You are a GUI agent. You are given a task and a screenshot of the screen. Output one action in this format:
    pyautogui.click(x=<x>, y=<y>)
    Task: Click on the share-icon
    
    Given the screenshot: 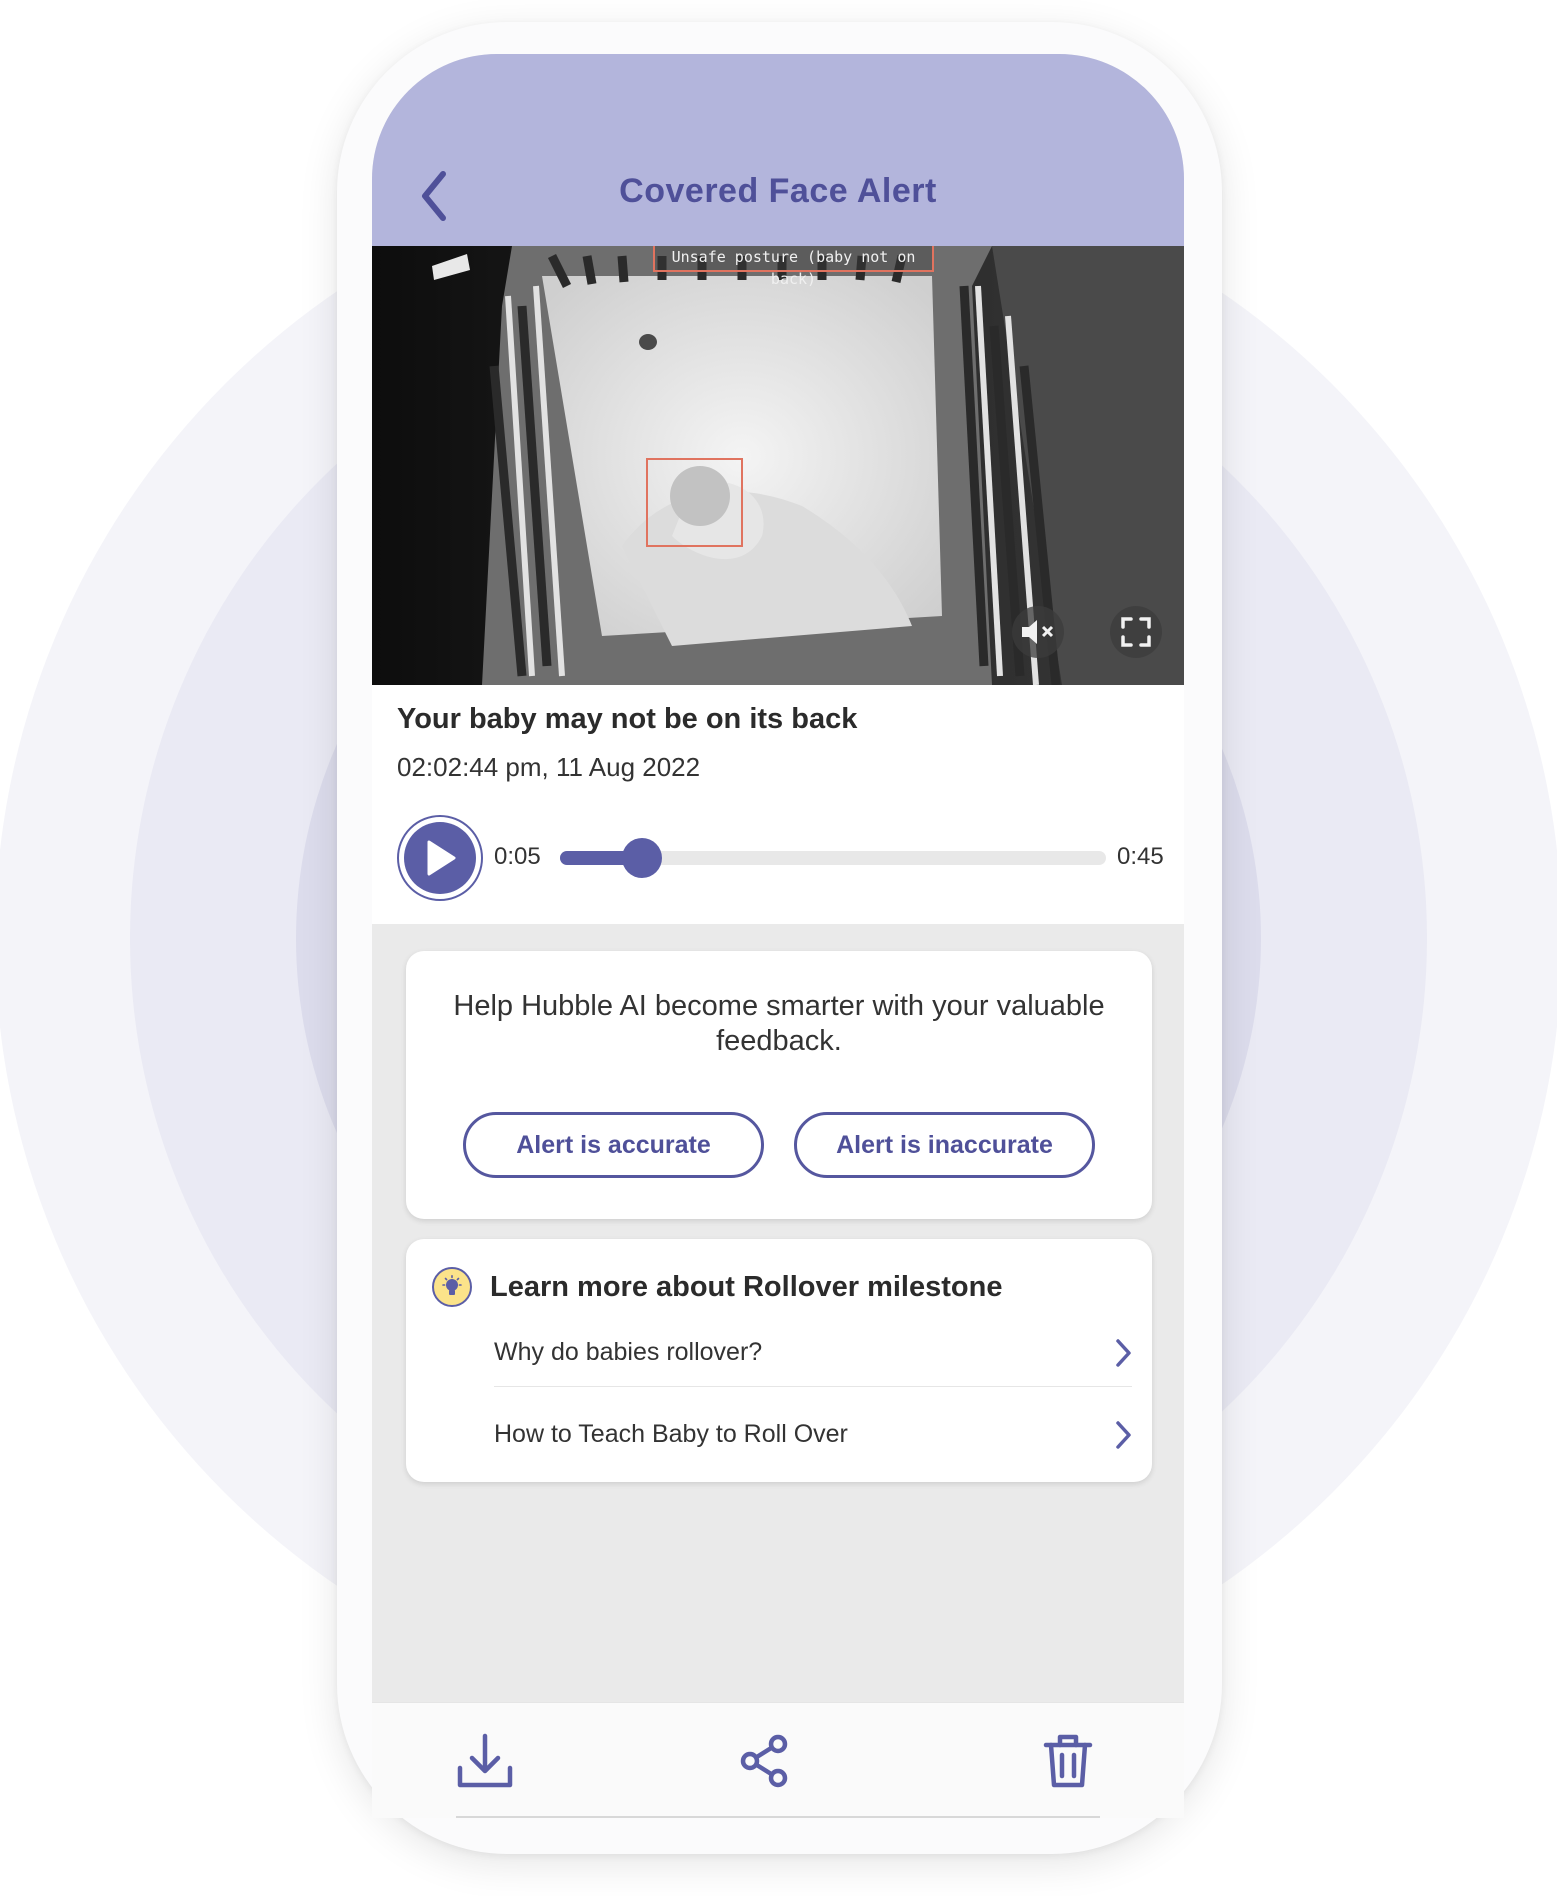 What is the action you would take?
    pyautogui.click(x=764, y=1761)
    